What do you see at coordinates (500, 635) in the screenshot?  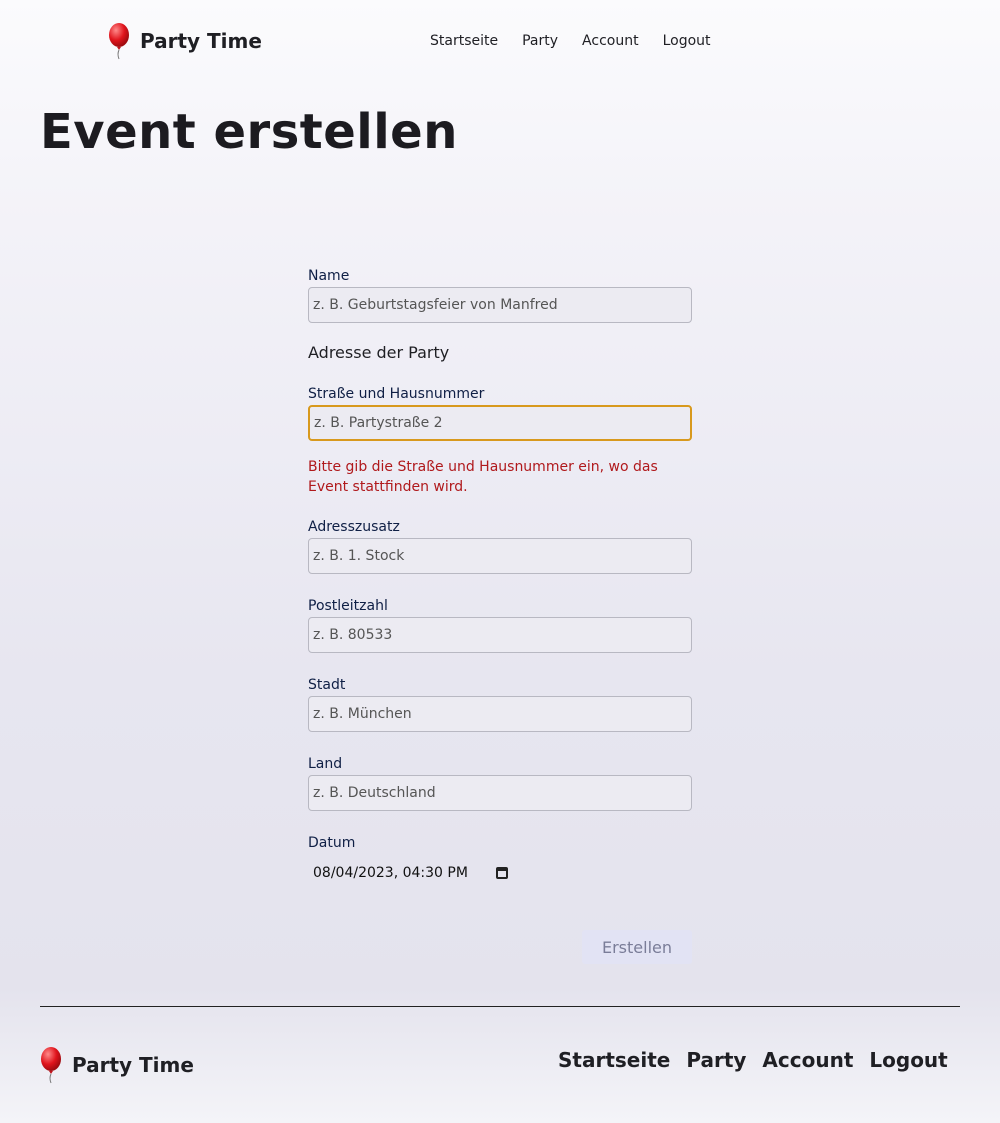 I see `zip-input` at bounding box center [500, 635].